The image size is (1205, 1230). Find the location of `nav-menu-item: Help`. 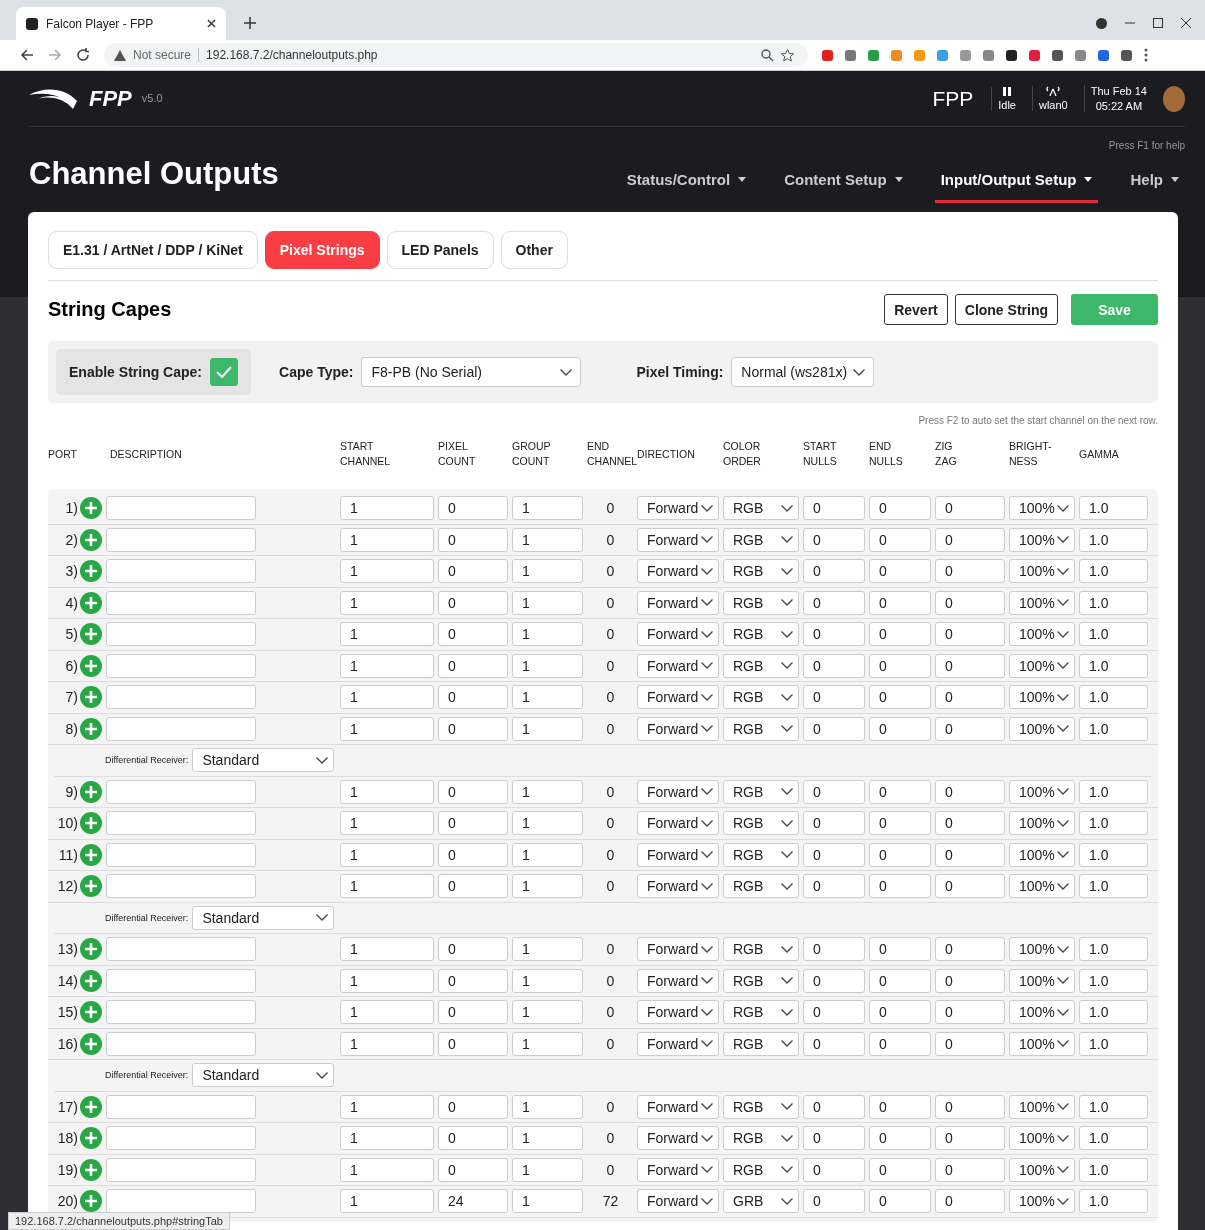

nav-menu-item: Help is located at coordinates (1154, 181).